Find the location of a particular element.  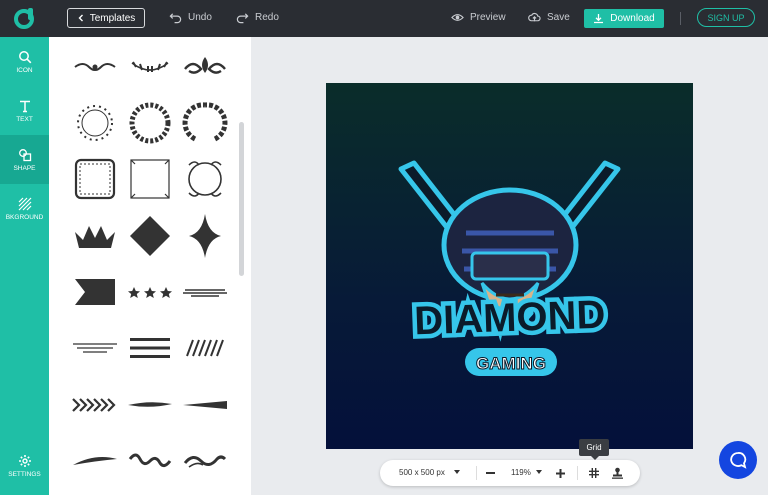

shape-curl-ornament is located at coordinates (150, 461).